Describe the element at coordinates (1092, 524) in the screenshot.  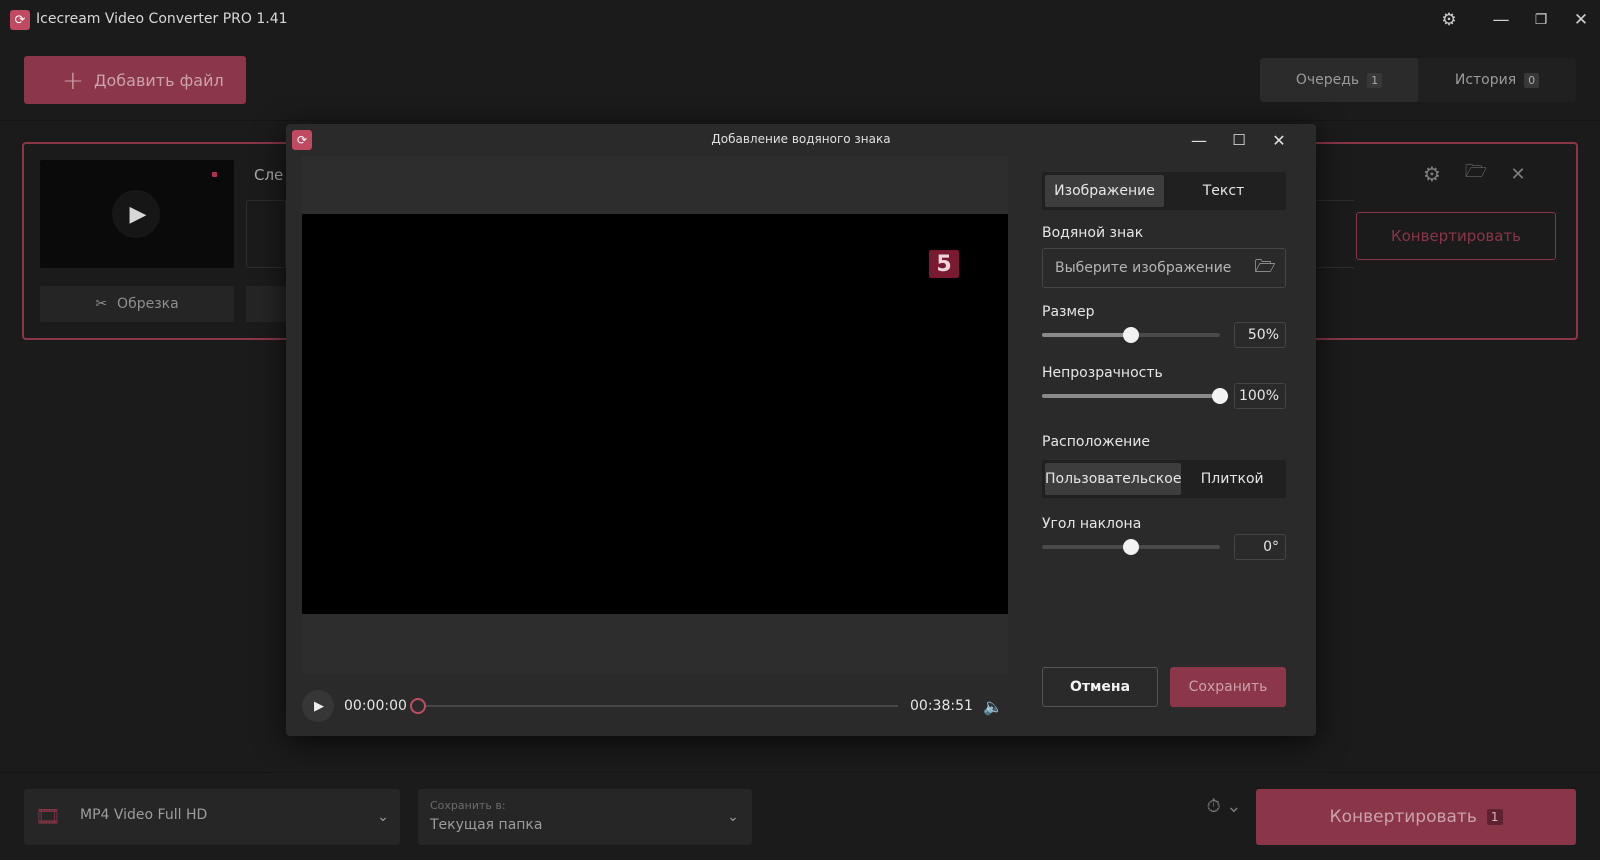
I see `angle-label: Угол наклона` at that location.